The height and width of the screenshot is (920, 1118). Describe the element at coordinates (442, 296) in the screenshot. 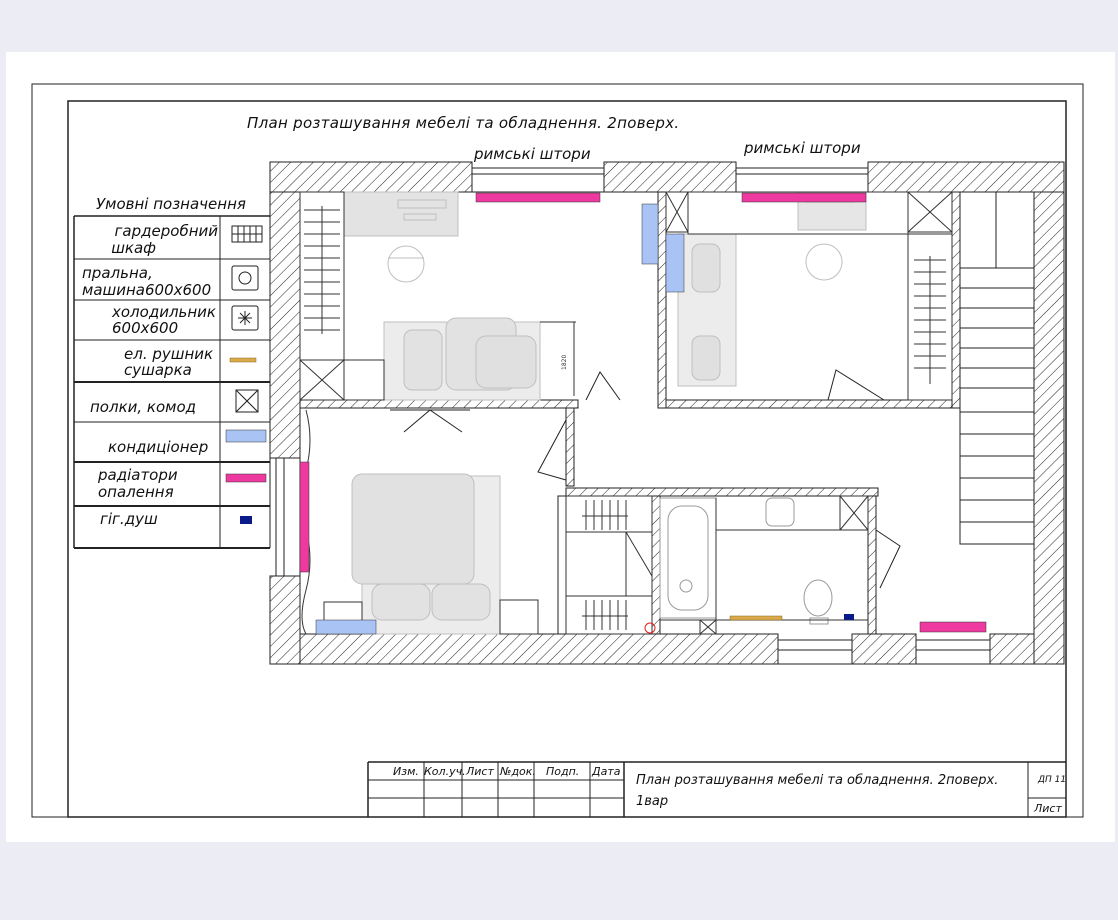

I see `bedroom-1-furniture` at that location.